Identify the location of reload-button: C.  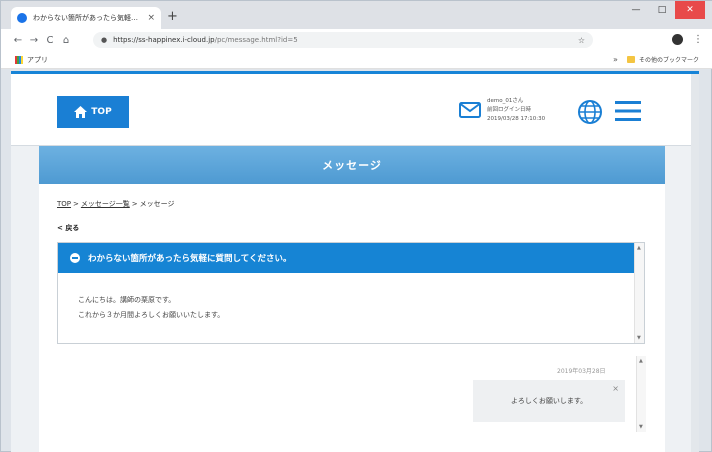
(50, 40).